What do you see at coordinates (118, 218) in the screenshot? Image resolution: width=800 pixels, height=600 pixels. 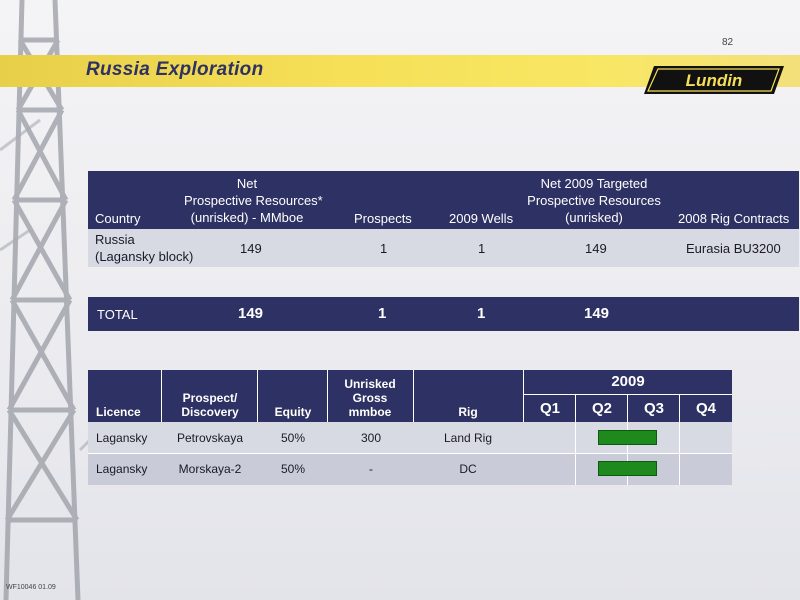 I see `header-country: Country` at bounding box center [118, 218].